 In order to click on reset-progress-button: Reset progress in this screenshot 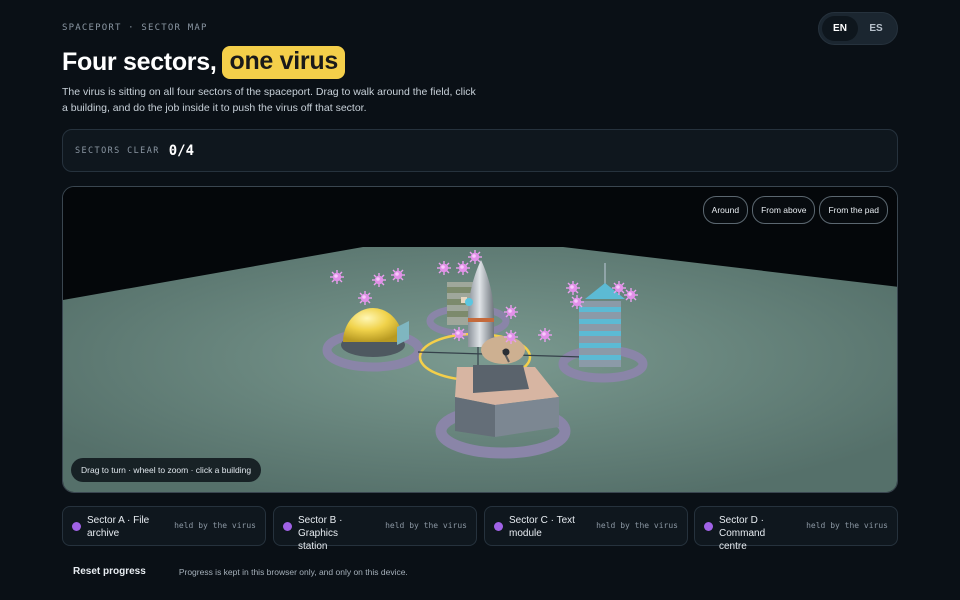, I will do `click(109, 571)`.